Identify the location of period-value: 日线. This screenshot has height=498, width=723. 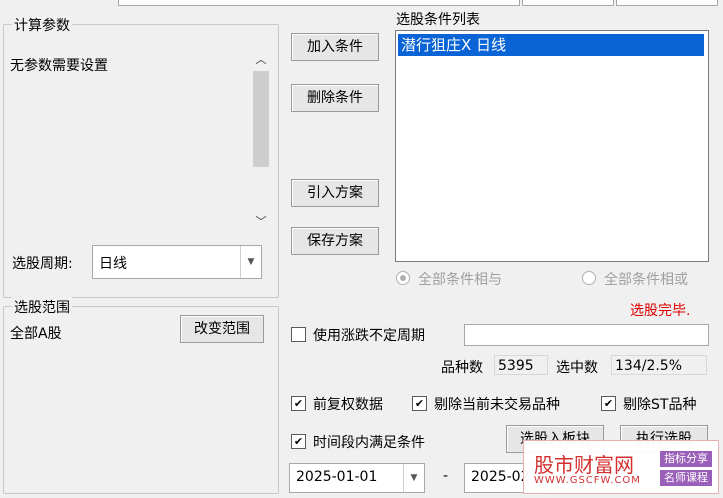
(113, 264).